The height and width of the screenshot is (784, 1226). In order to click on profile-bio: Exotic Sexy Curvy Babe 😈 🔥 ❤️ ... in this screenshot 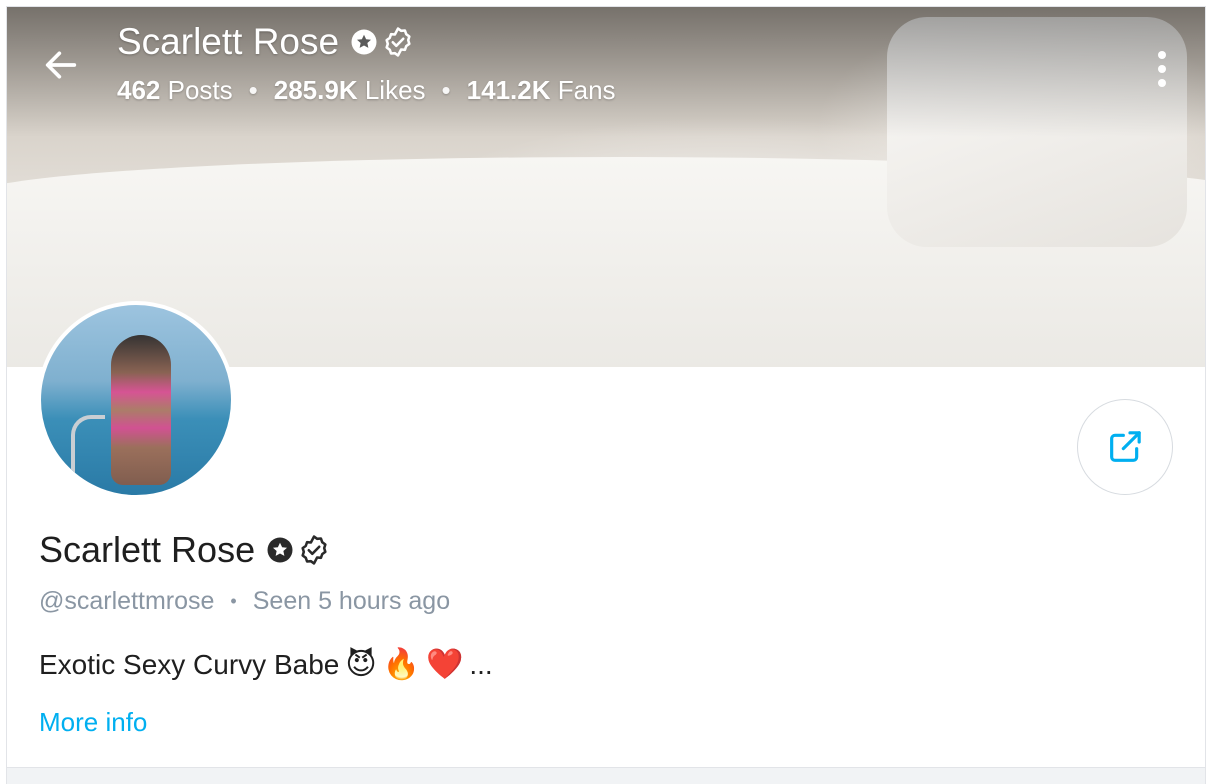, I will do `click(266, 664)`.